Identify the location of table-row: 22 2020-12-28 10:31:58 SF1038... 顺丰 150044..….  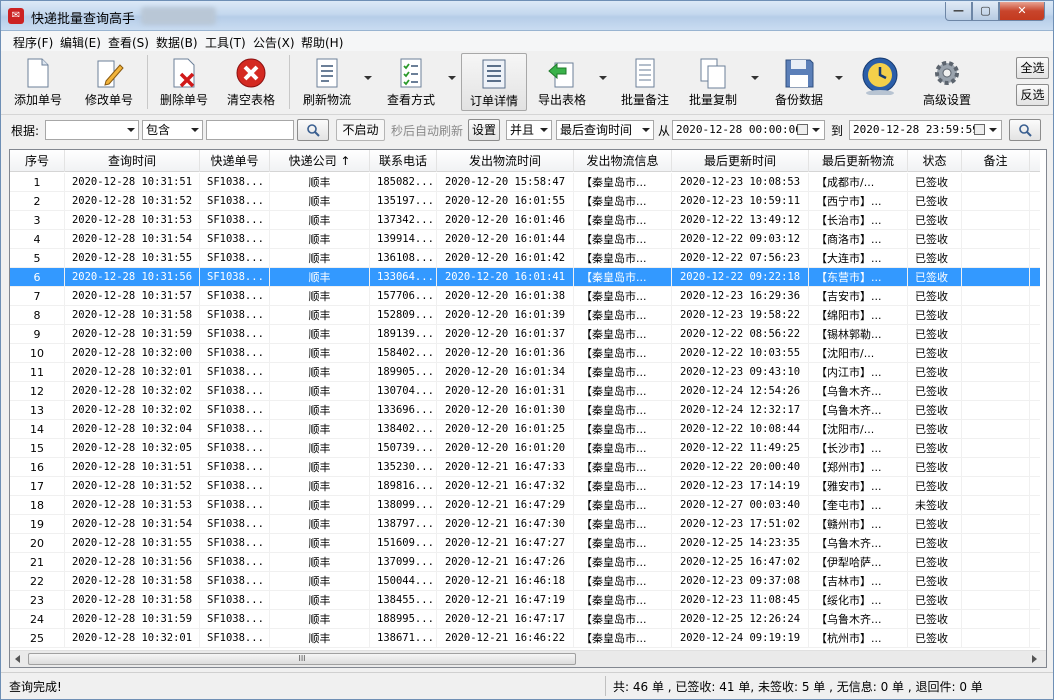
(528, 581).